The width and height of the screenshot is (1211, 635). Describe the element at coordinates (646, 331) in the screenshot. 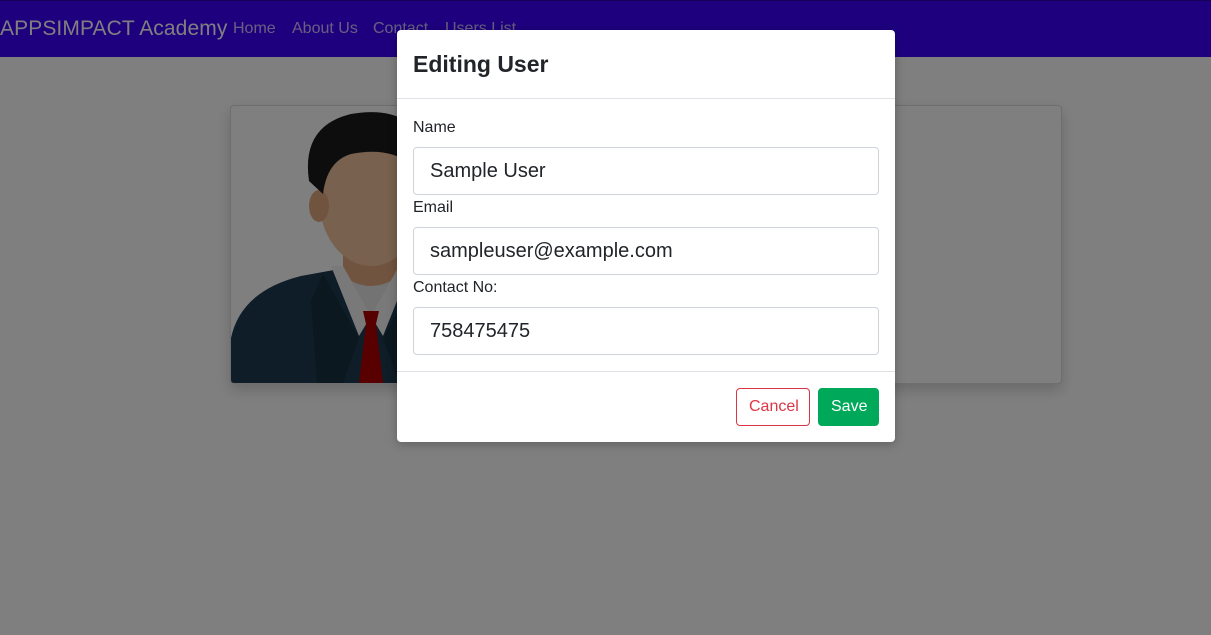

I see `contact-input` at that location.